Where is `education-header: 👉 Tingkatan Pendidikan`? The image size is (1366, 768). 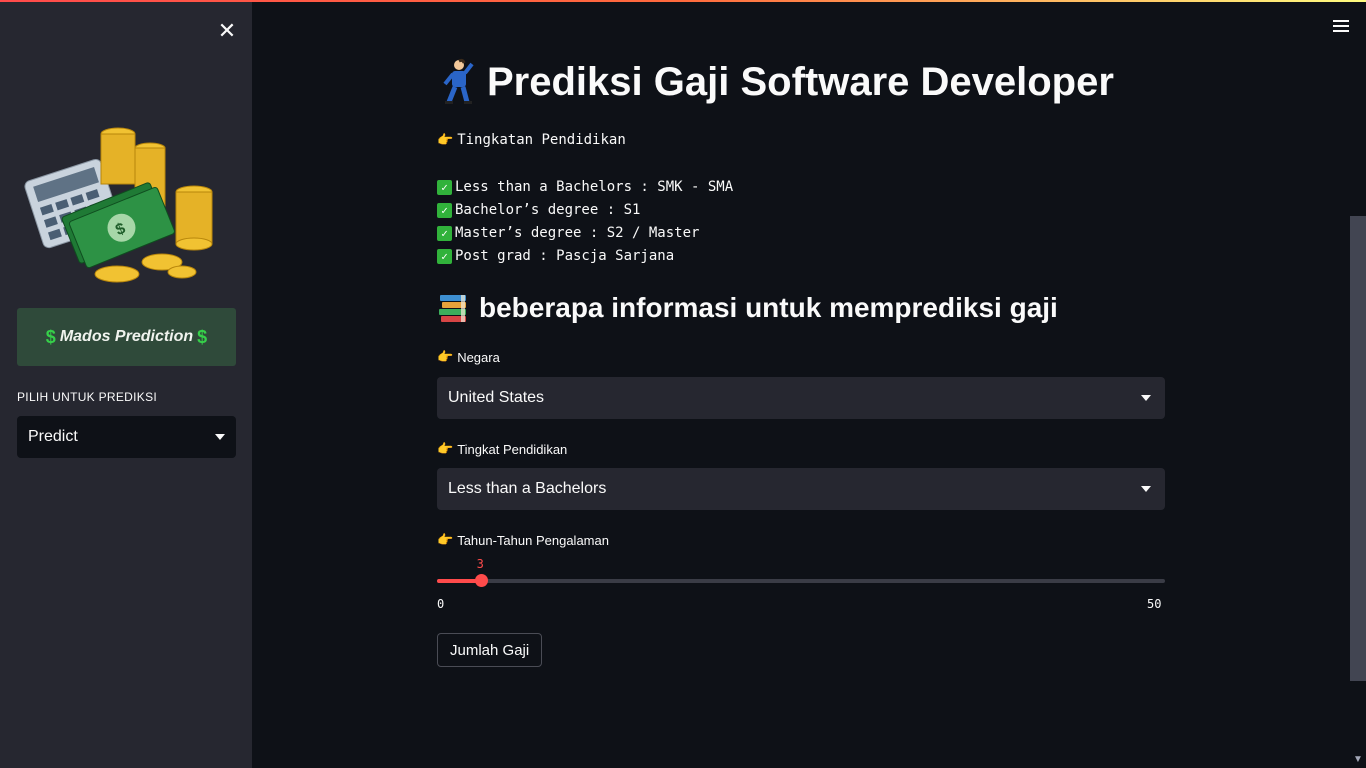 education-header: 👉 Tingkatan Pendidikan is located at coordinates (531, 140).